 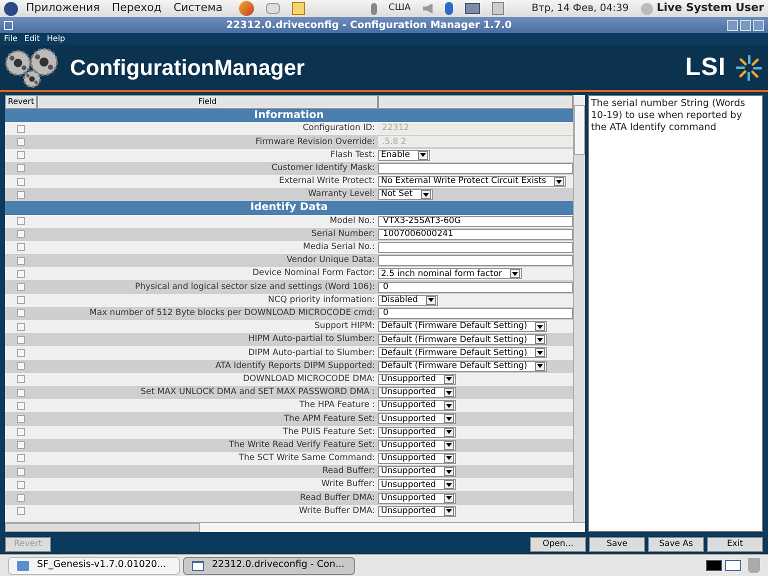 What do you see at coordinates (475, 234) in the screenshot?
I see `input-field: 1007006000241` at bounding box center [475, 234].